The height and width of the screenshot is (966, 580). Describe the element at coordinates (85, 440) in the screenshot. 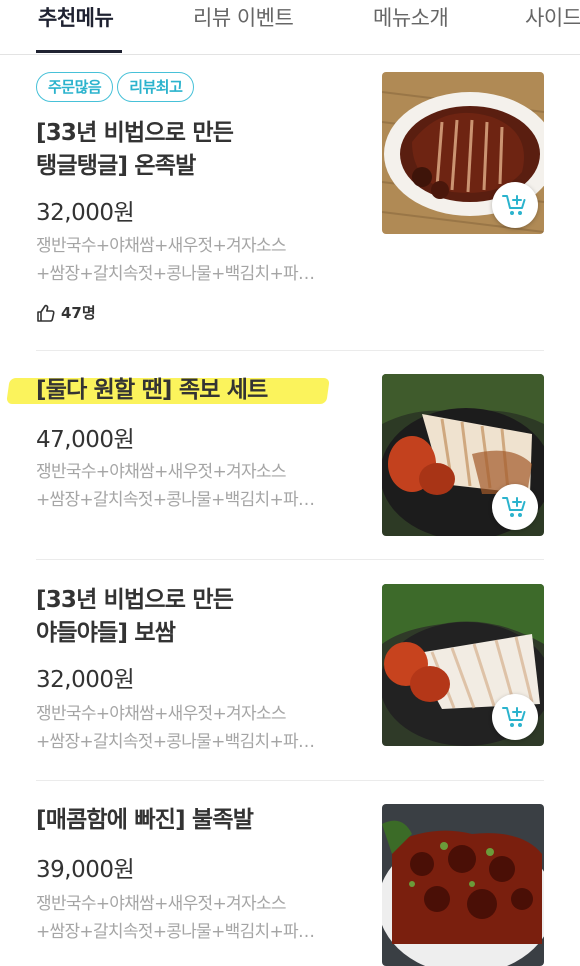

I see `menu-item-price: 47,000원` at that location.